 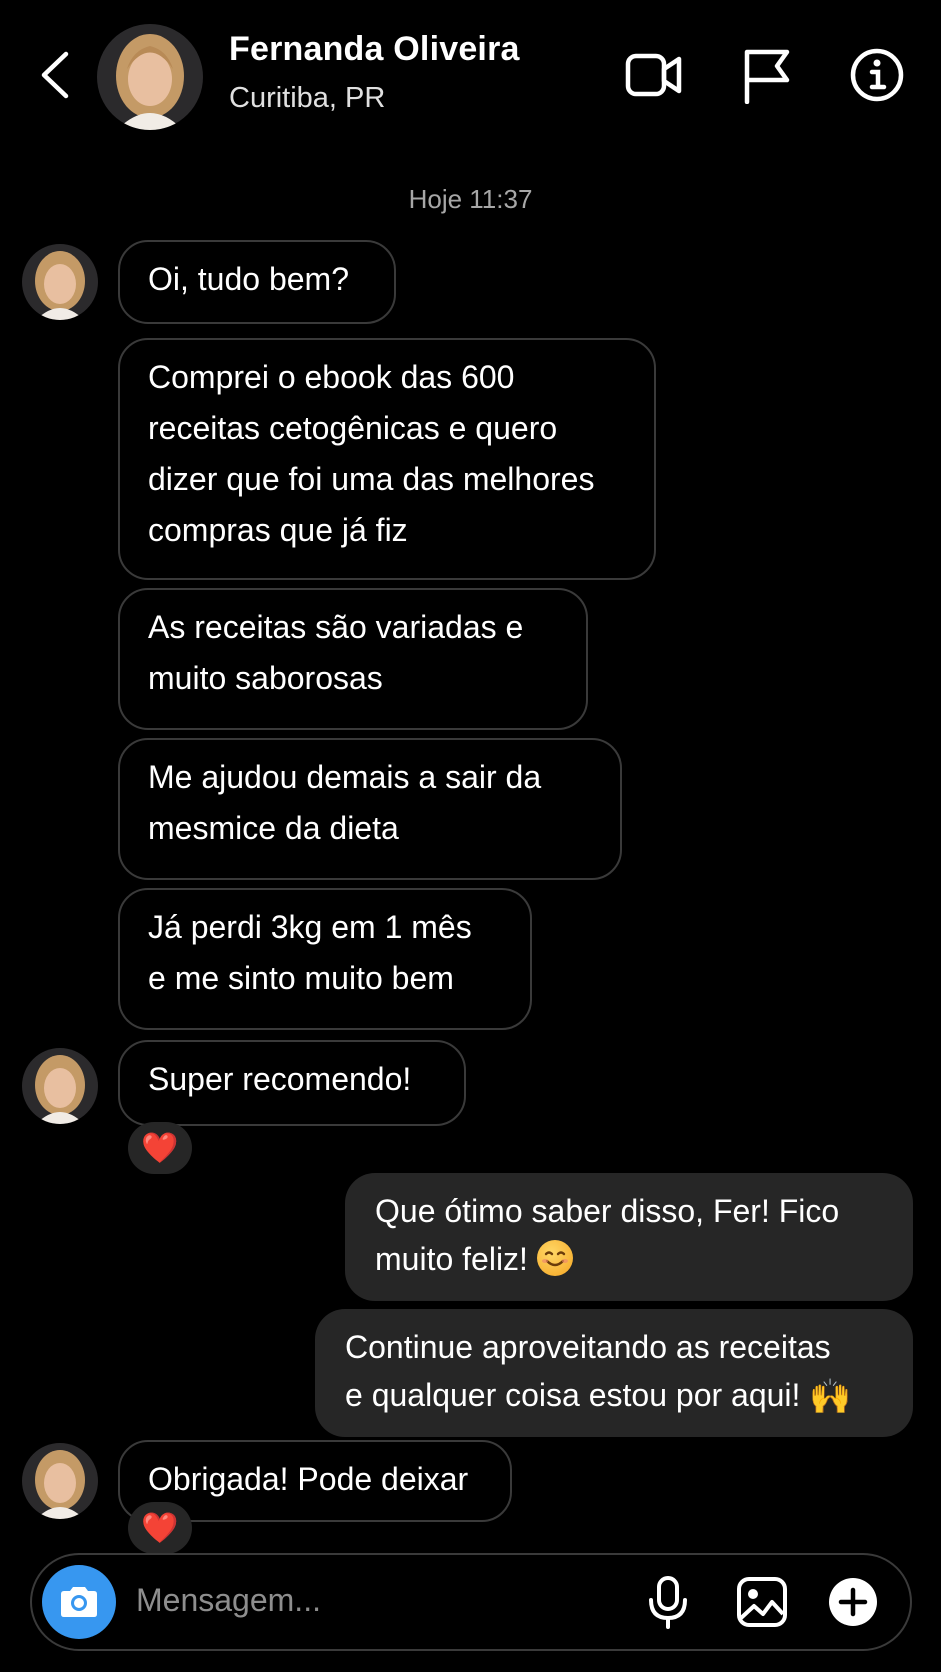 What do you see at coordinates (374, 49) in the screenshot?
I see `contact-name: Fernanda Oliveira` at bounding box center [374, 49].